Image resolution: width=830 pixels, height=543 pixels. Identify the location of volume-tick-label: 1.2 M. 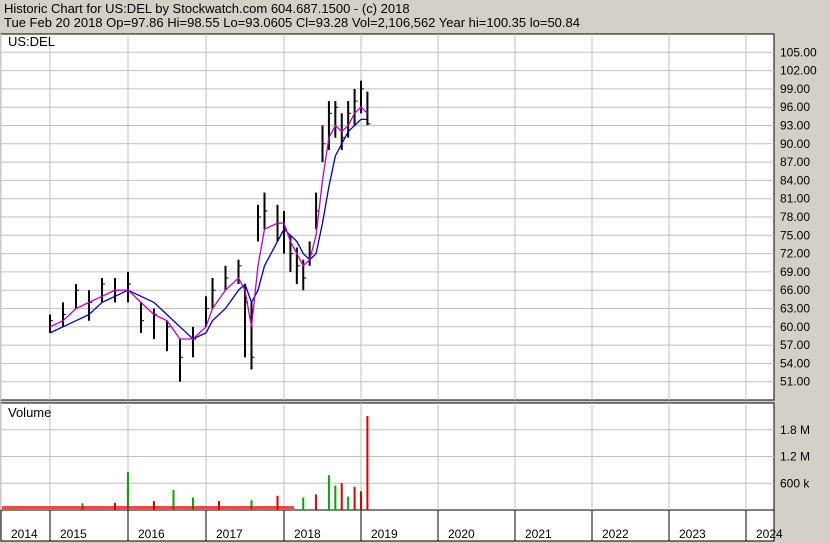
(795, 457).